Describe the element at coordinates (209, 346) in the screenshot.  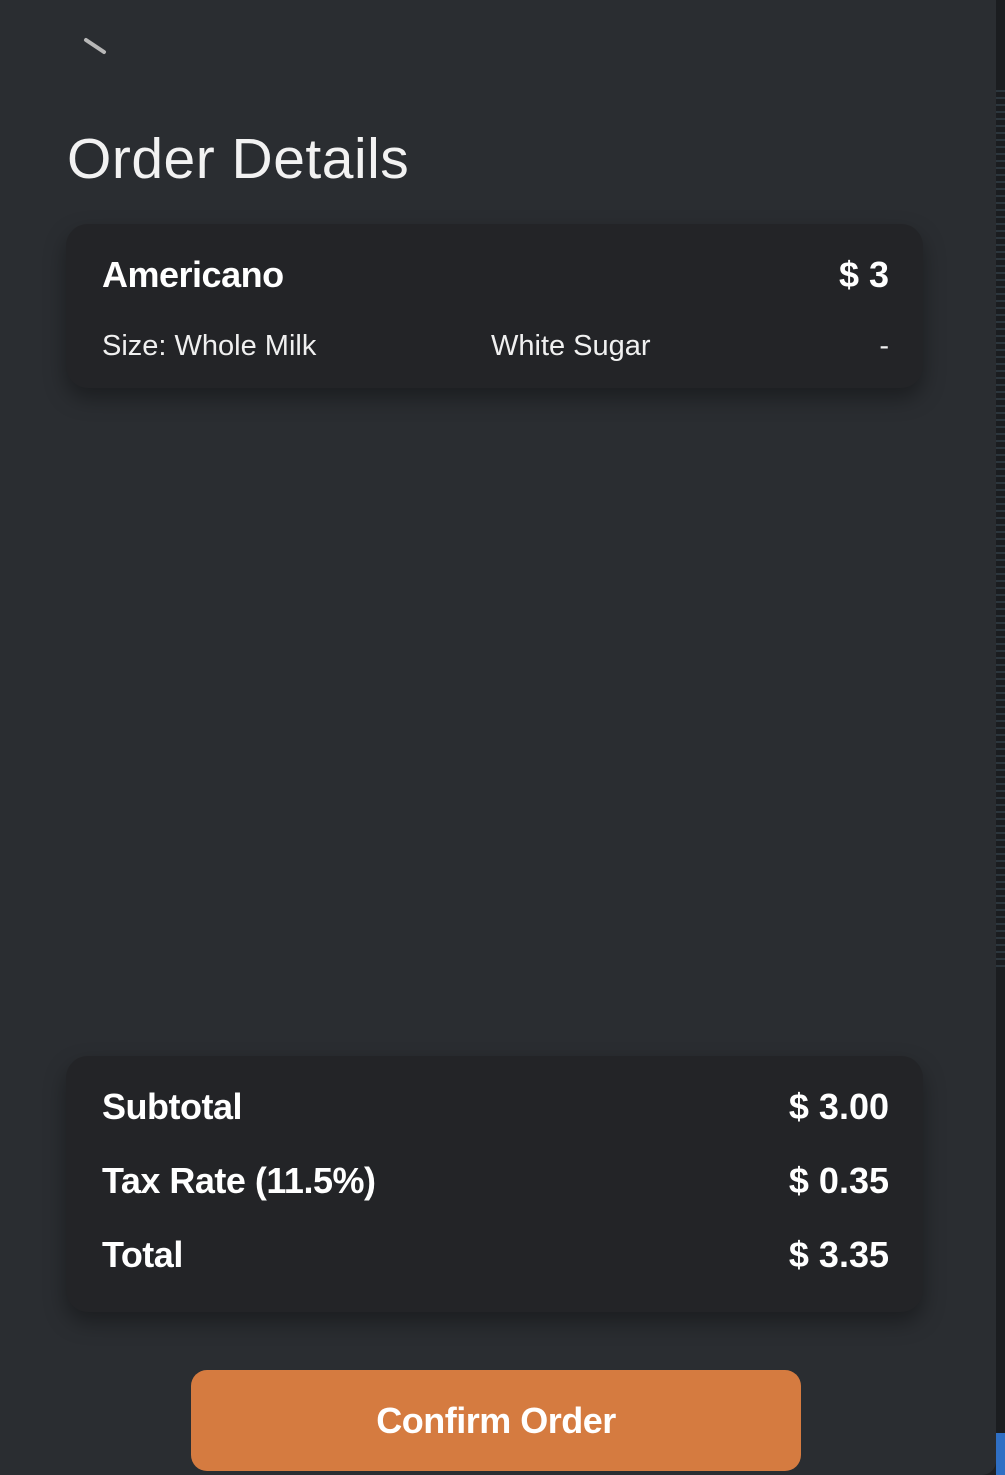
I see `item-size: Size: Whole Milk` at that location.